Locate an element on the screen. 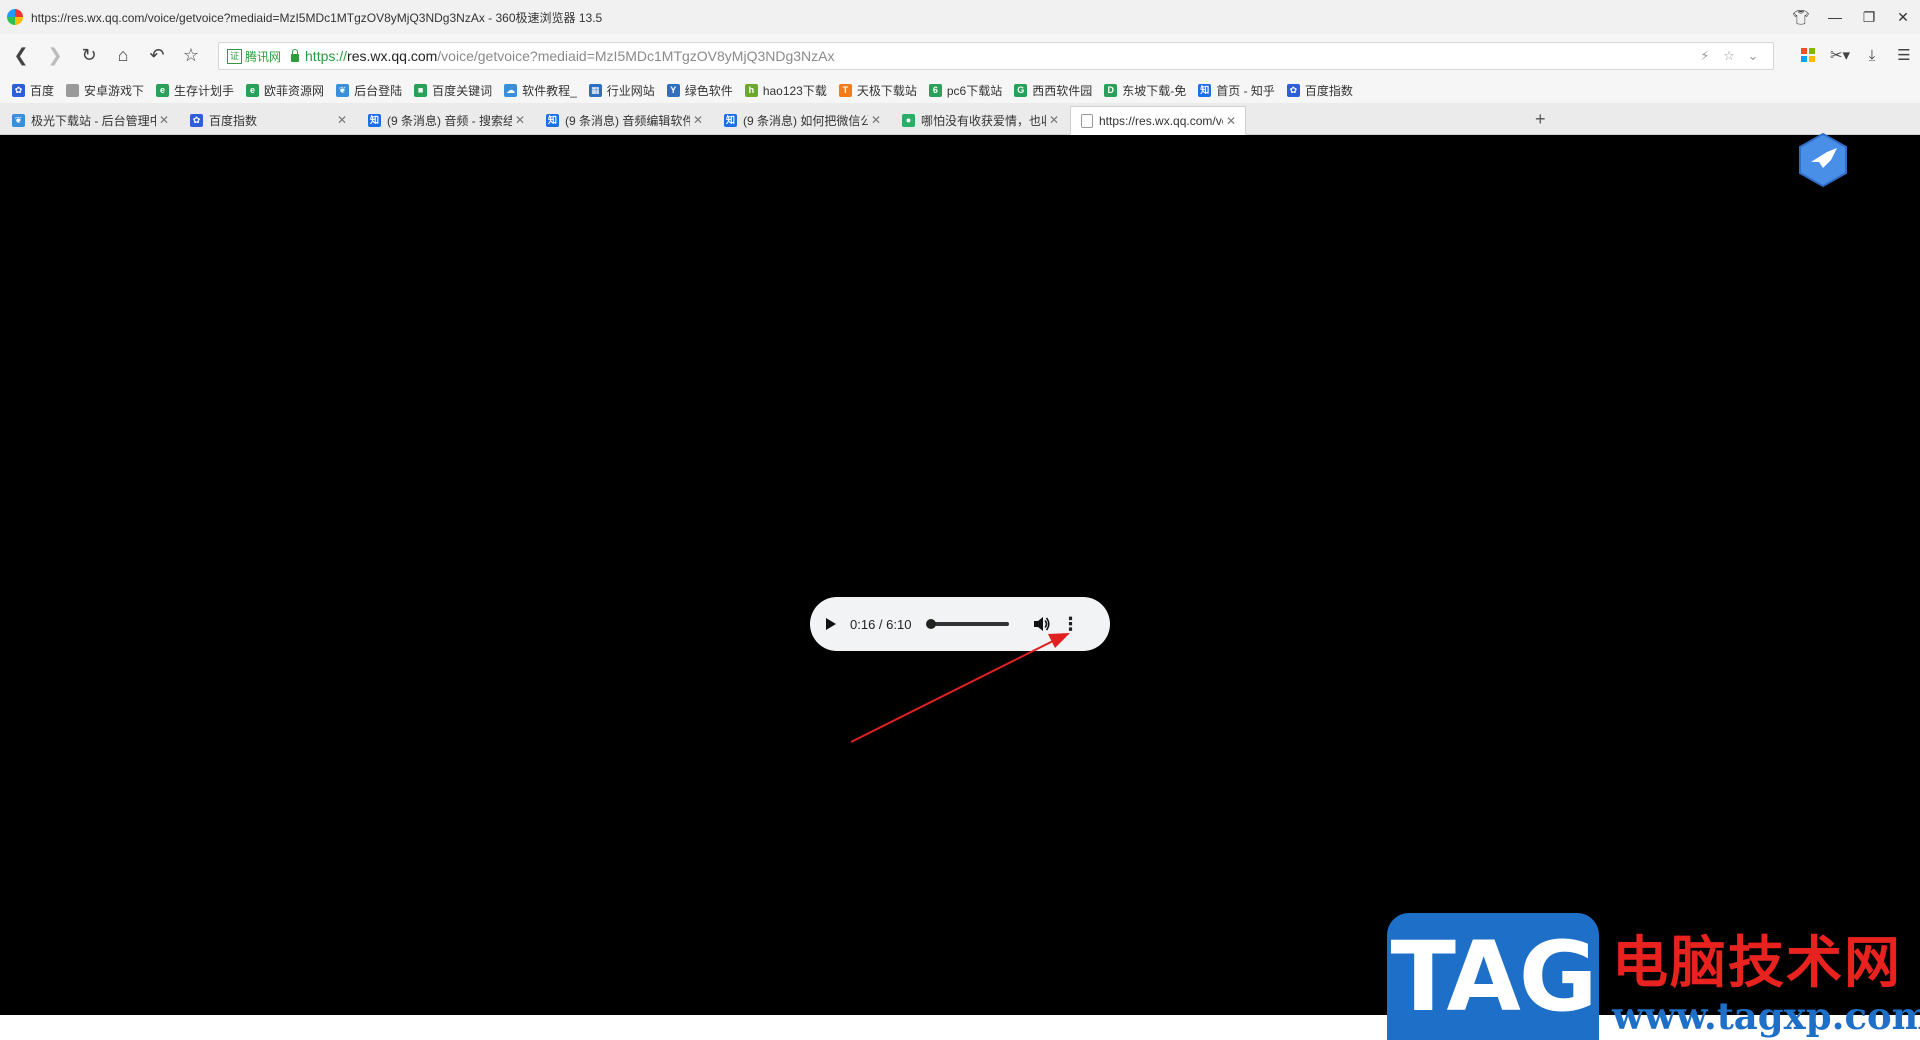  cloud-icon: ☁ is located at coordinates (511, 90).